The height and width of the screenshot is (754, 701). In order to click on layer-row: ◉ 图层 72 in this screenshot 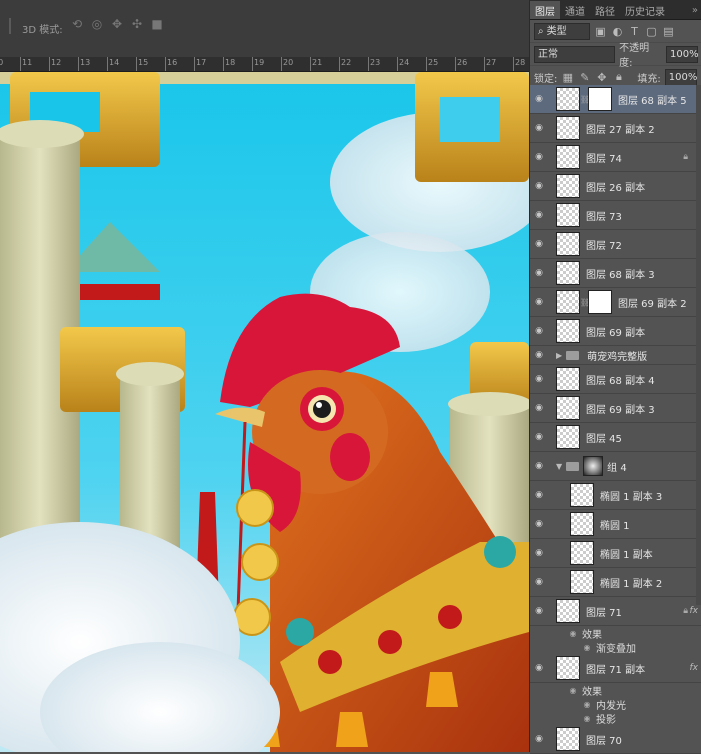, I will do `click(615, 244)`.